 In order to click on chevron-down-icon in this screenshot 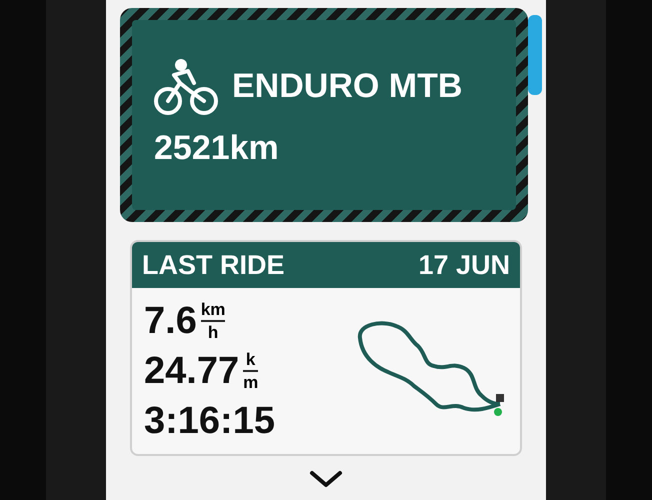, I will do `click(326, 479)`.